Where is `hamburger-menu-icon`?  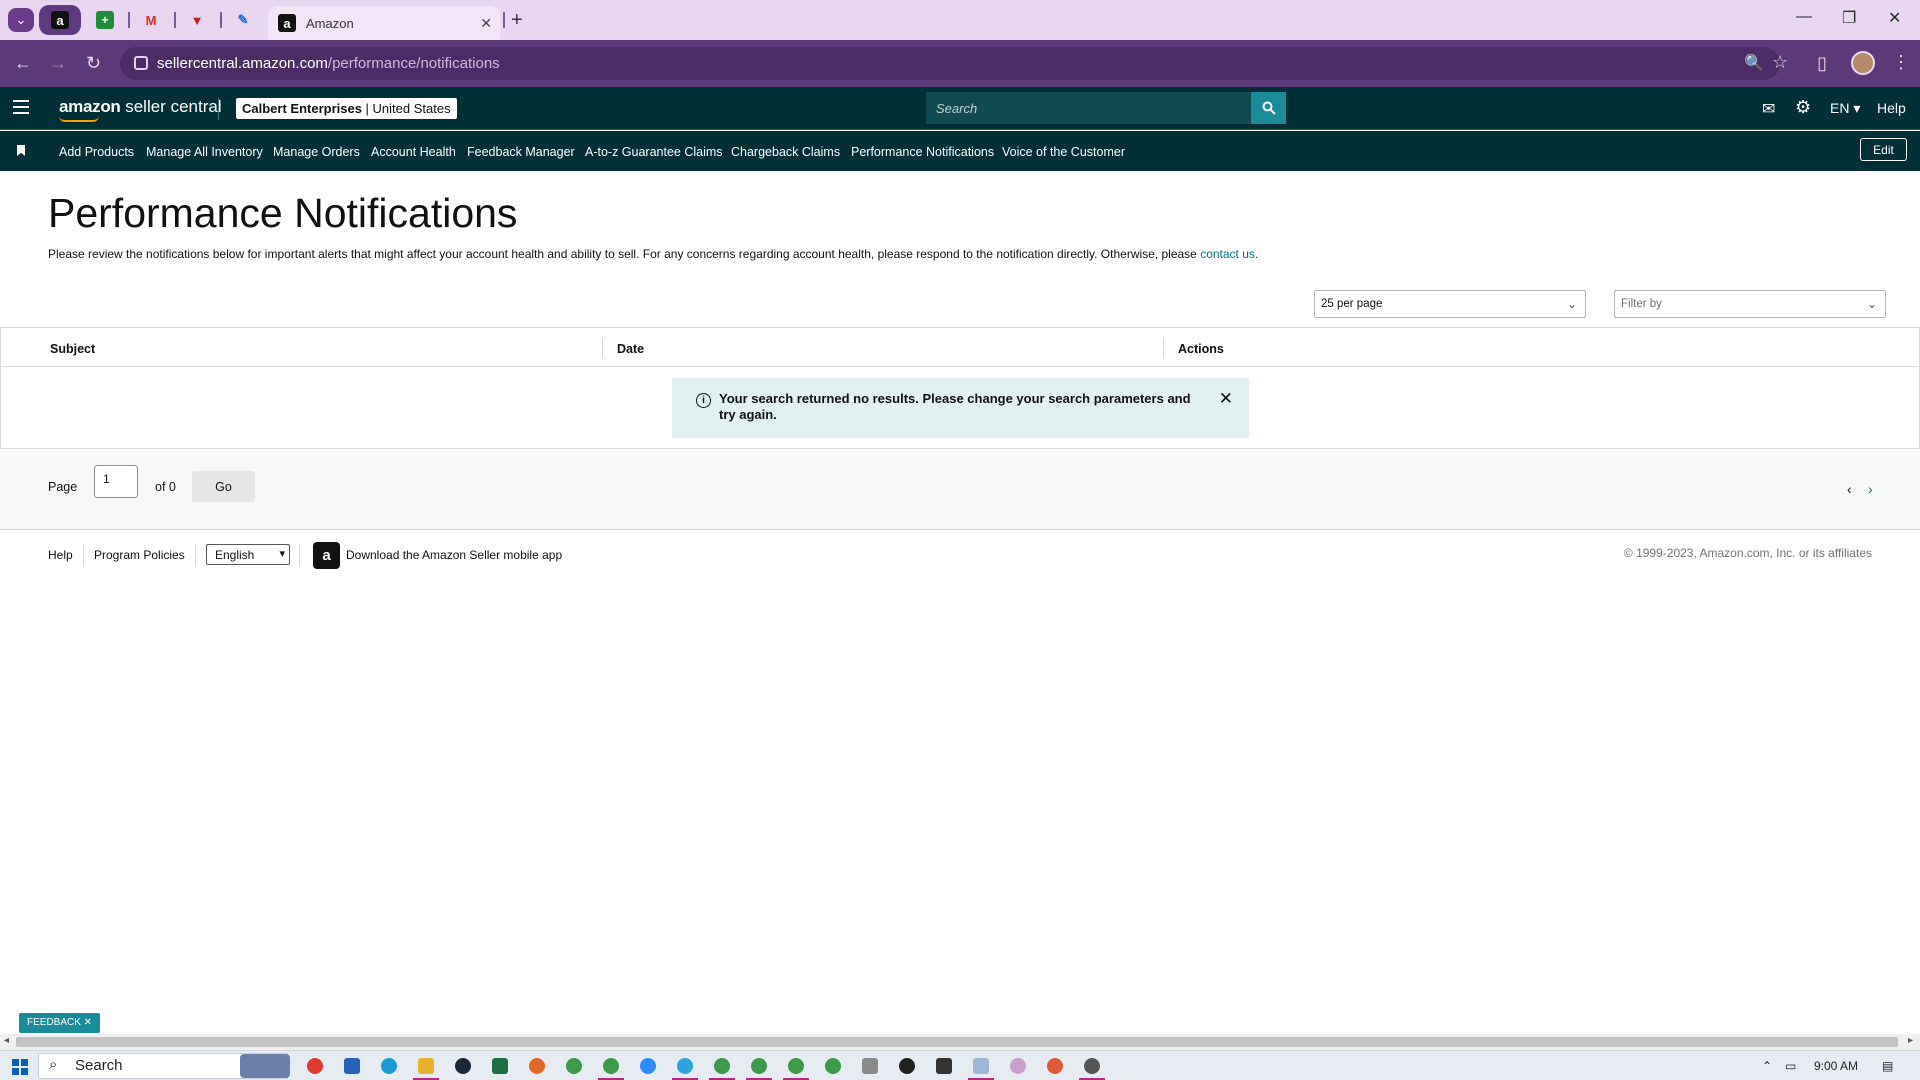
hamburger-menu-icon is located at coordinates (21, 109).